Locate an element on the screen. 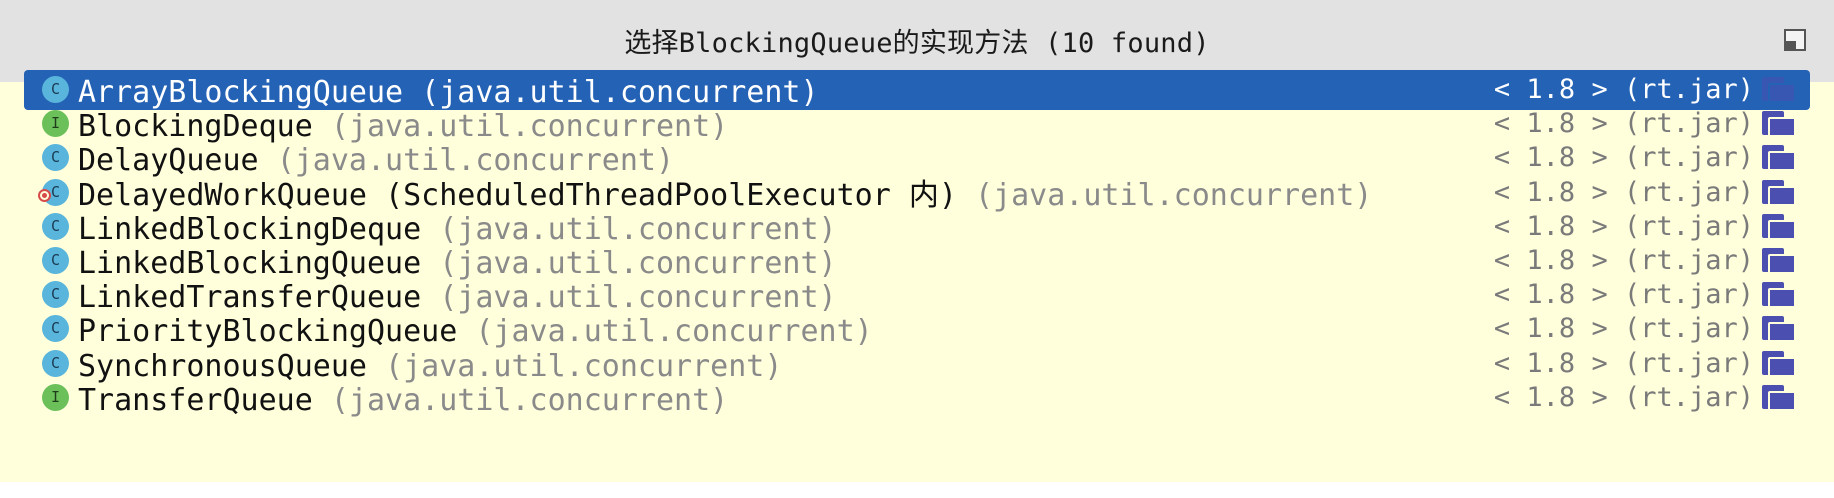 This screenshot has width=1834, height=498. result-class-name: TransferQueue is located at coordinates (195, 400).